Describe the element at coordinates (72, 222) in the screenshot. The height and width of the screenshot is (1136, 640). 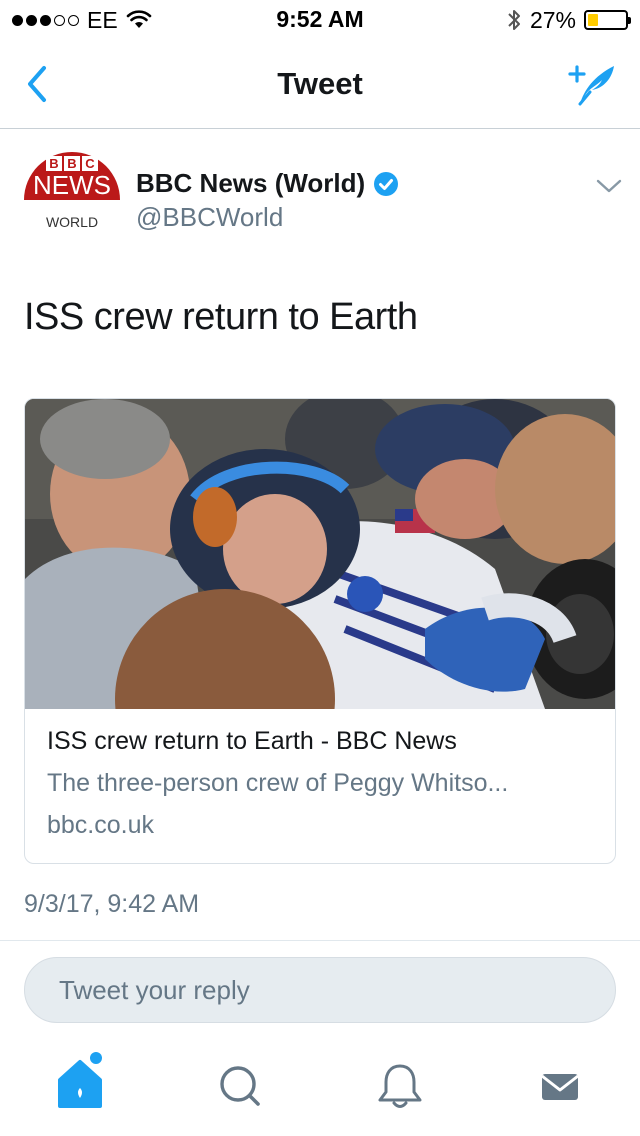
I see `svg-text: WORLD` at that location.